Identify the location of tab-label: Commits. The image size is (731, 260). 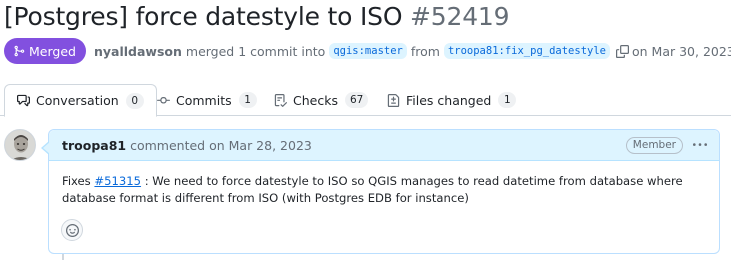
(204, 100).